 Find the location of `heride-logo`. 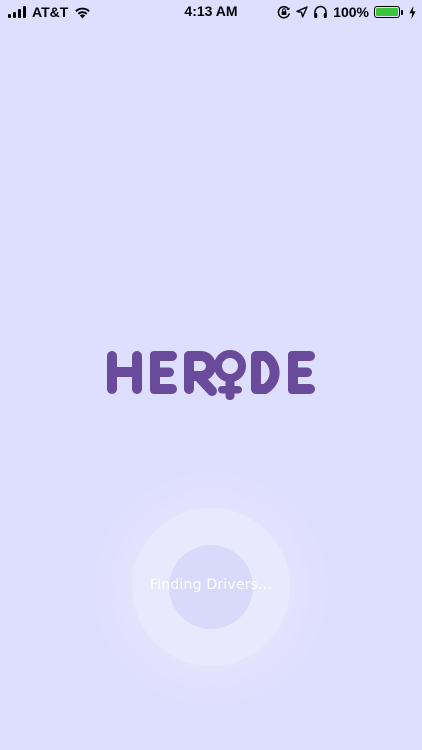

heride-logo is located at coordinates (211, 375).